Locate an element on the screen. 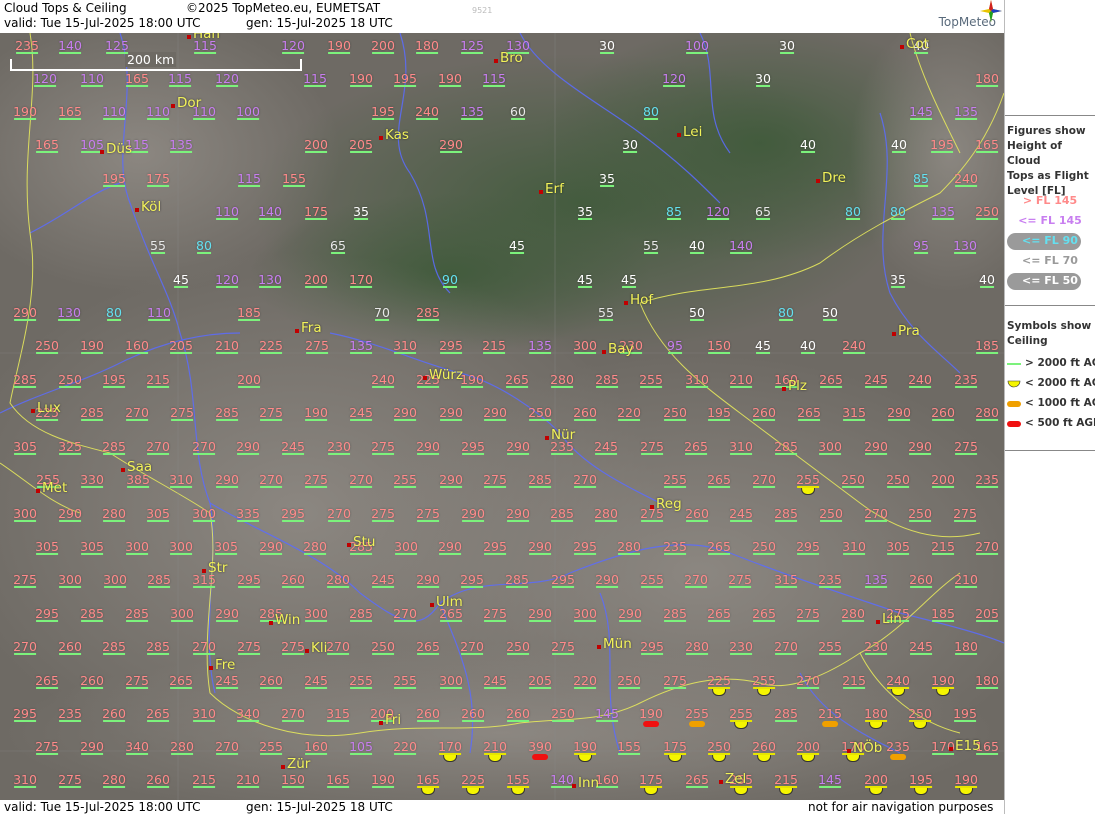 The width and height of the screenshot is (1095, 814). city-label: Dre is located at coordinates (831, 178).